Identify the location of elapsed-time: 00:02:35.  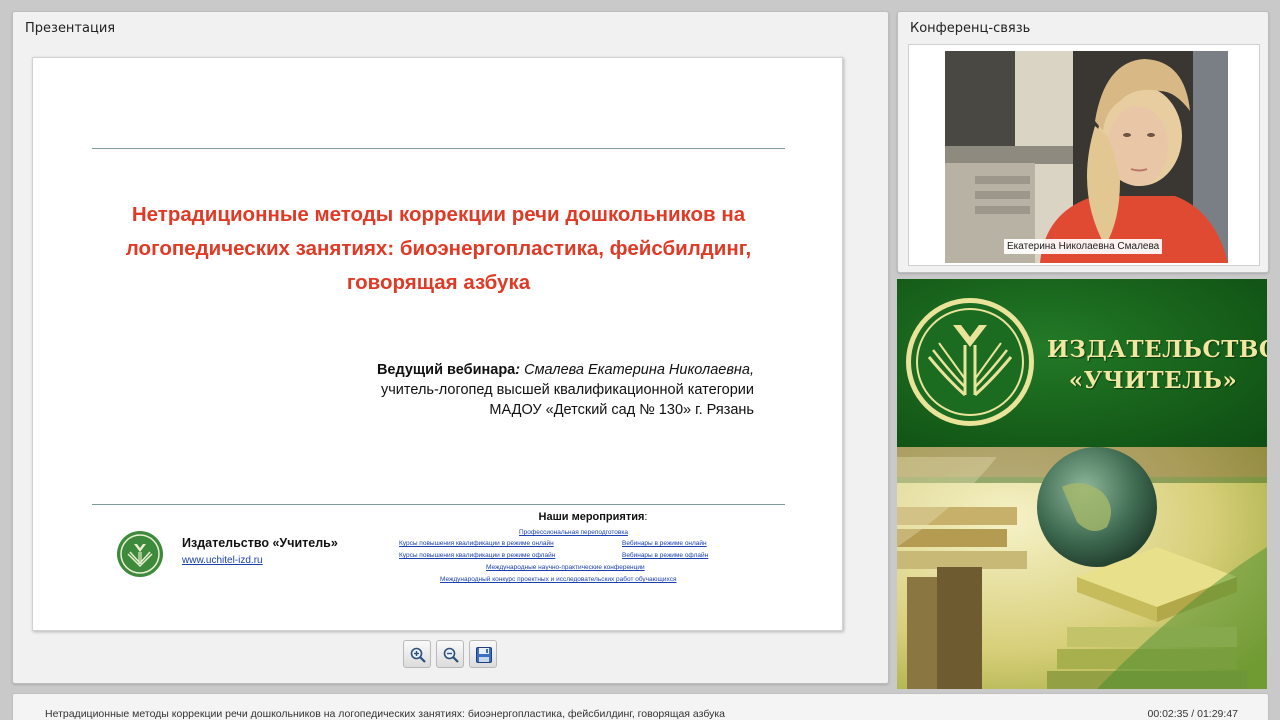
(1168, 714).